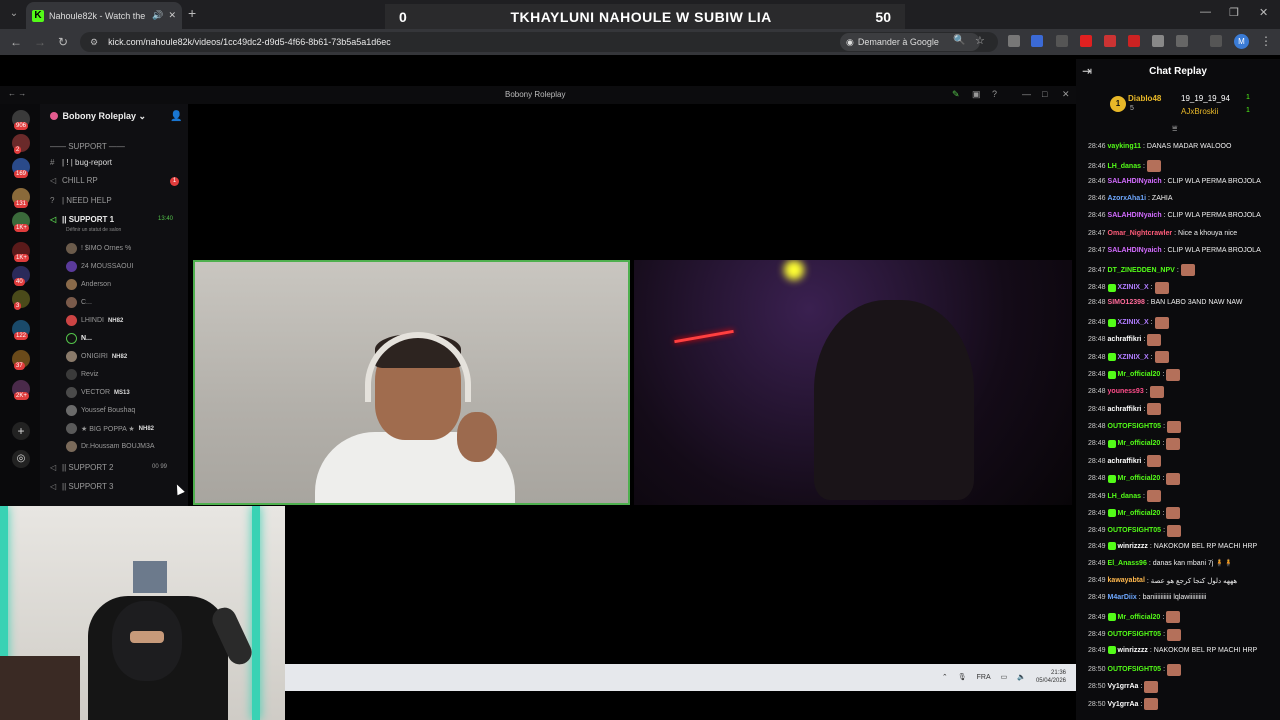 The height and width of the screenshot is (720, 1280). I want to click on discord-close-icon: ✕, so click(1066, 94).